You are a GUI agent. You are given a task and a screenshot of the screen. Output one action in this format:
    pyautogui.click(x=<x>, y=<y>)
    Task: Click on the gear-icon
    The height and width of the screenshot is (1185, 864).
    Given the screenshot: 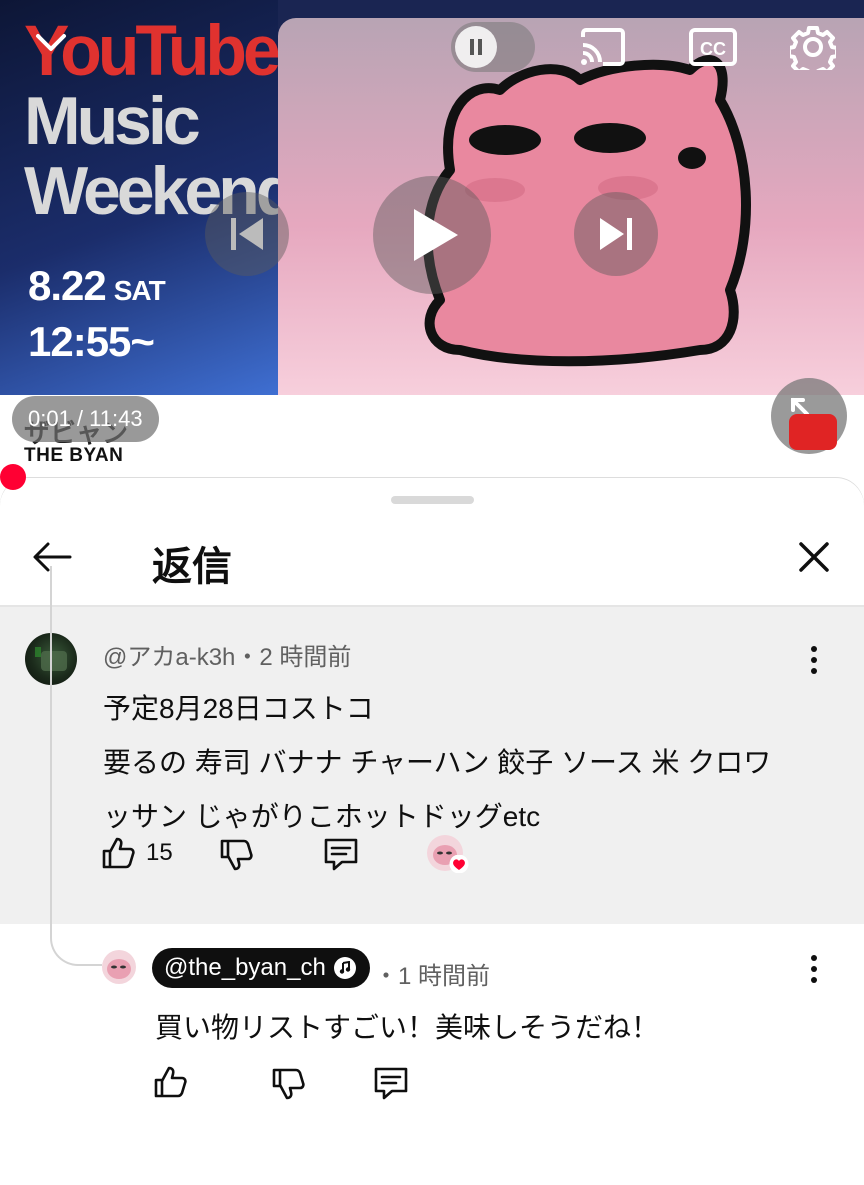 What is the action you would take?
    pyautogui.click(x=813, y=48)
    